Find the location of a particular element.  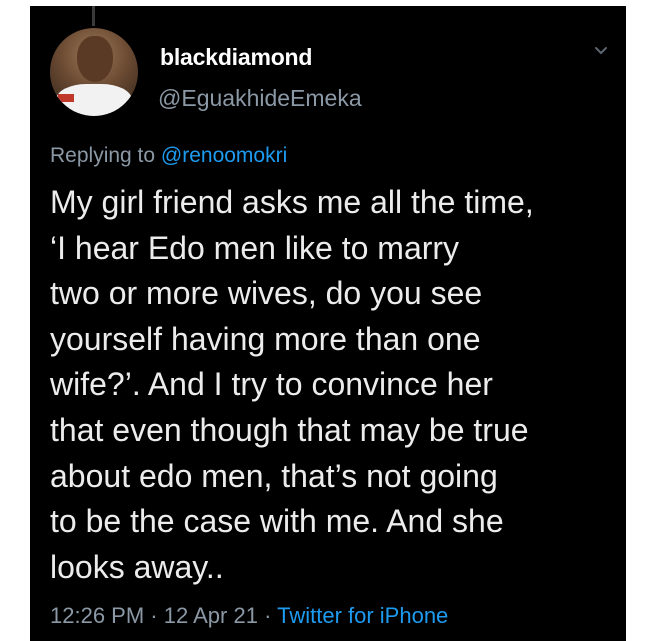

avatar-face is located at coordinates (95, 59).